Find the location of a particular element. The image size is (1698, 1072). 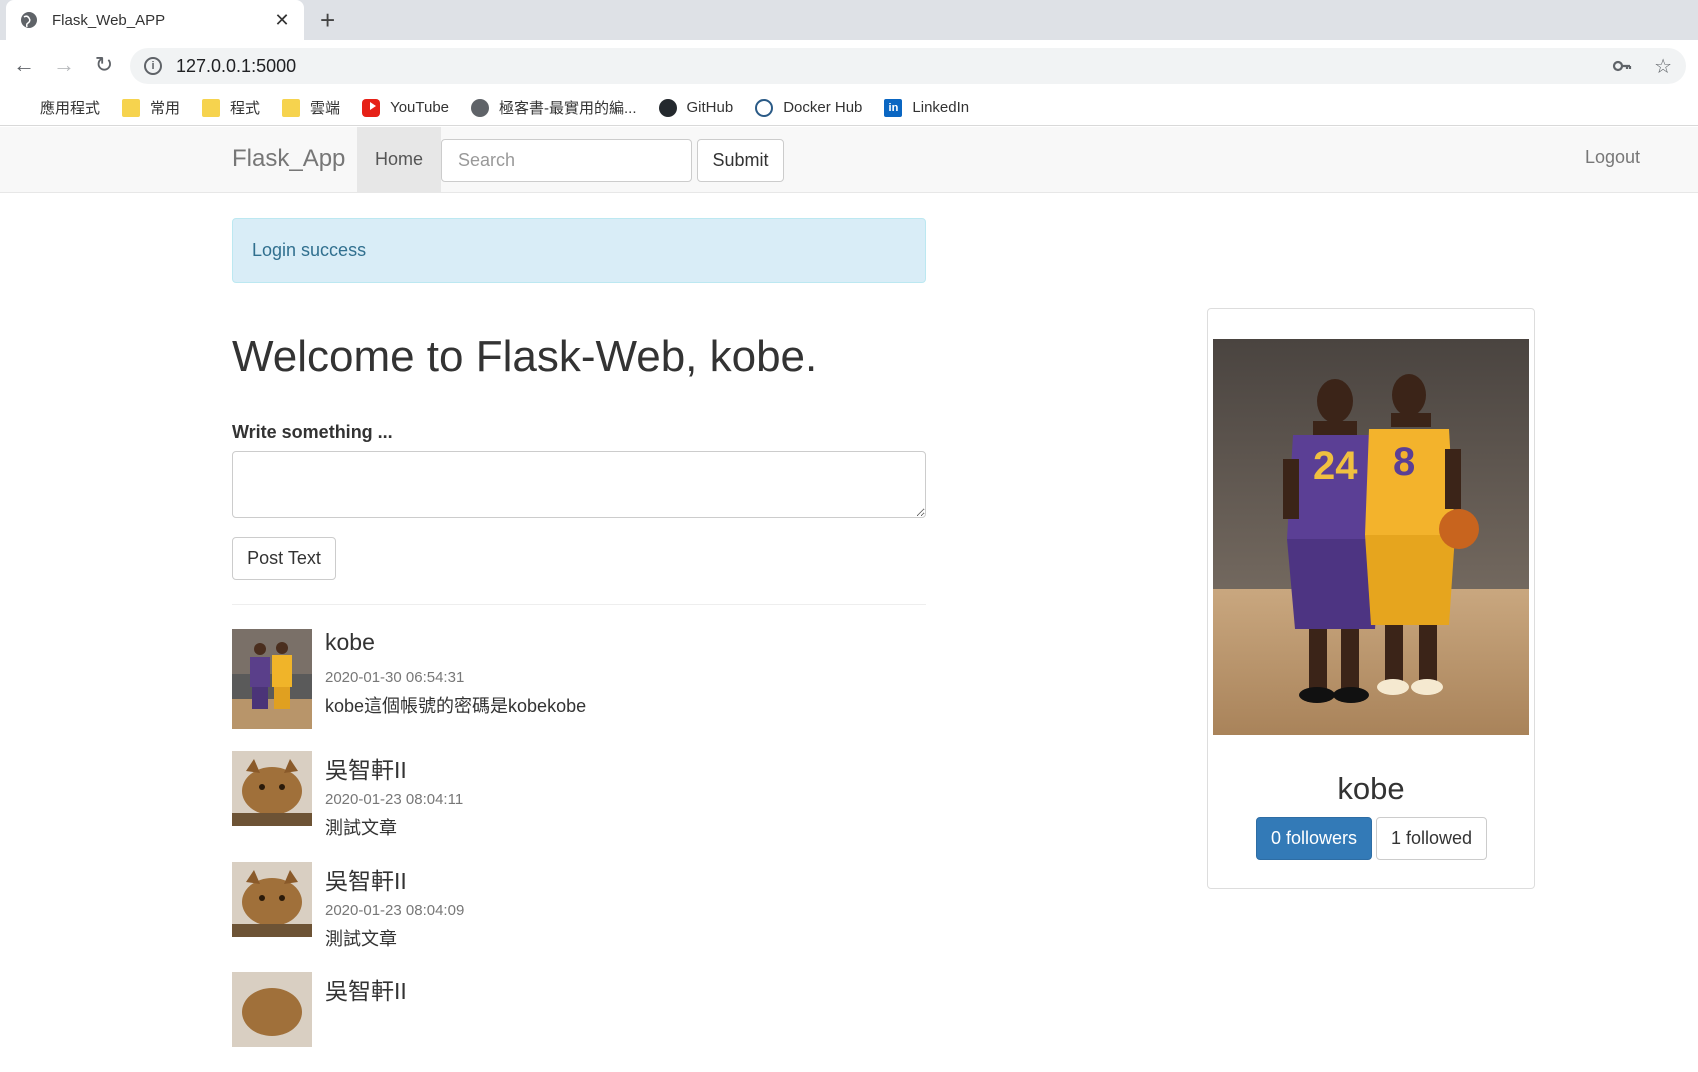

bookmark-label: YouTube is located at coordinates (420, 107).